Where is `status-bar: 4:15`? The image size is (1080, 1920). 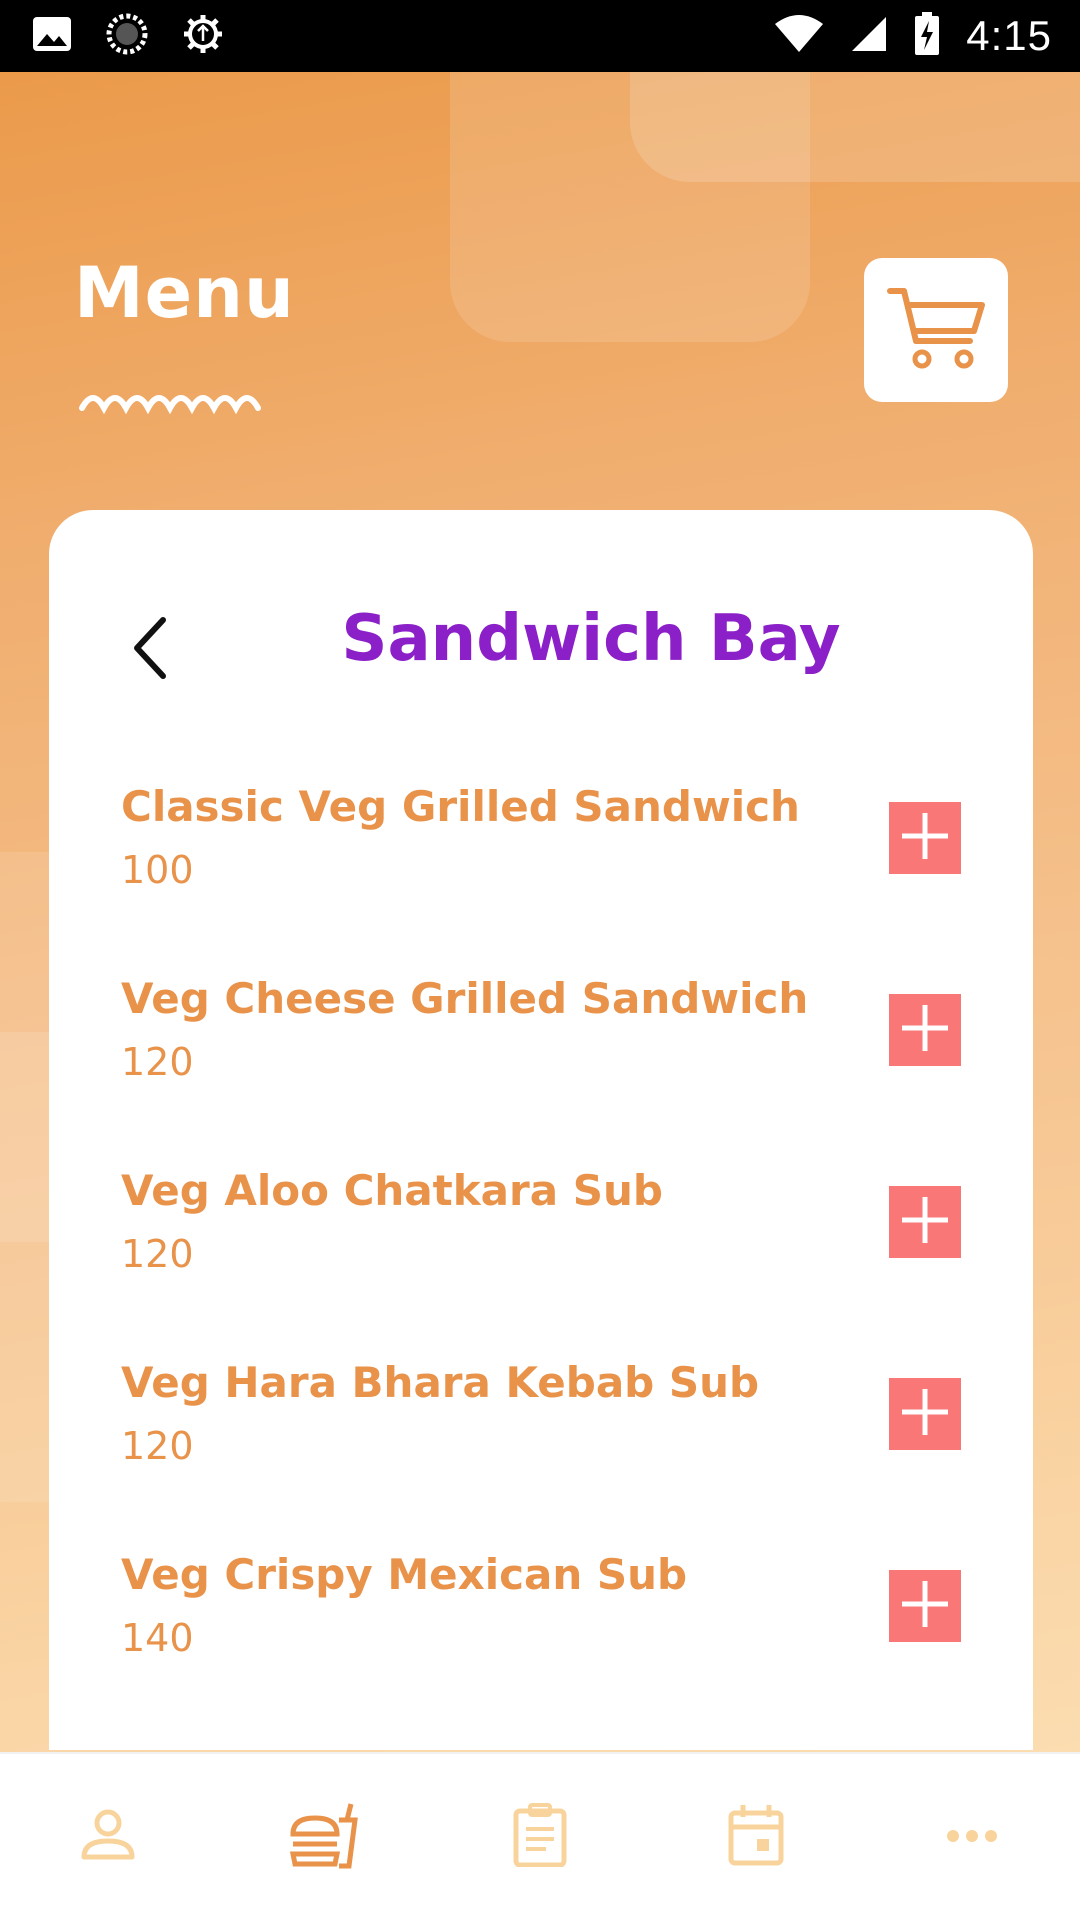
status-bar: 4:15 is located at coordinates (540, 36).